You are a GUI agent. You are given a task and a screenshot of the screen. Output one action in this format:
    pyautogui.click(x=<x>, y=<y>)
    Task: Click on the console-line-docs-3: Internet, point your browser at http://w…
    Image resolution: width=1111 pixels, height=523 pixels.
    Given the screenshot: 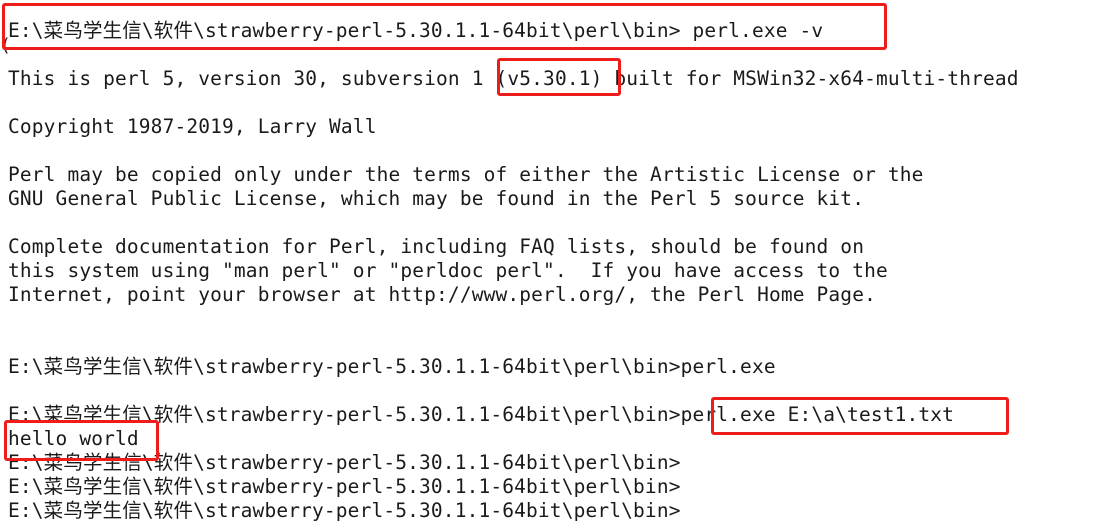 What is the action you would take?
    pyautogui.click(x=442, y=294)
    